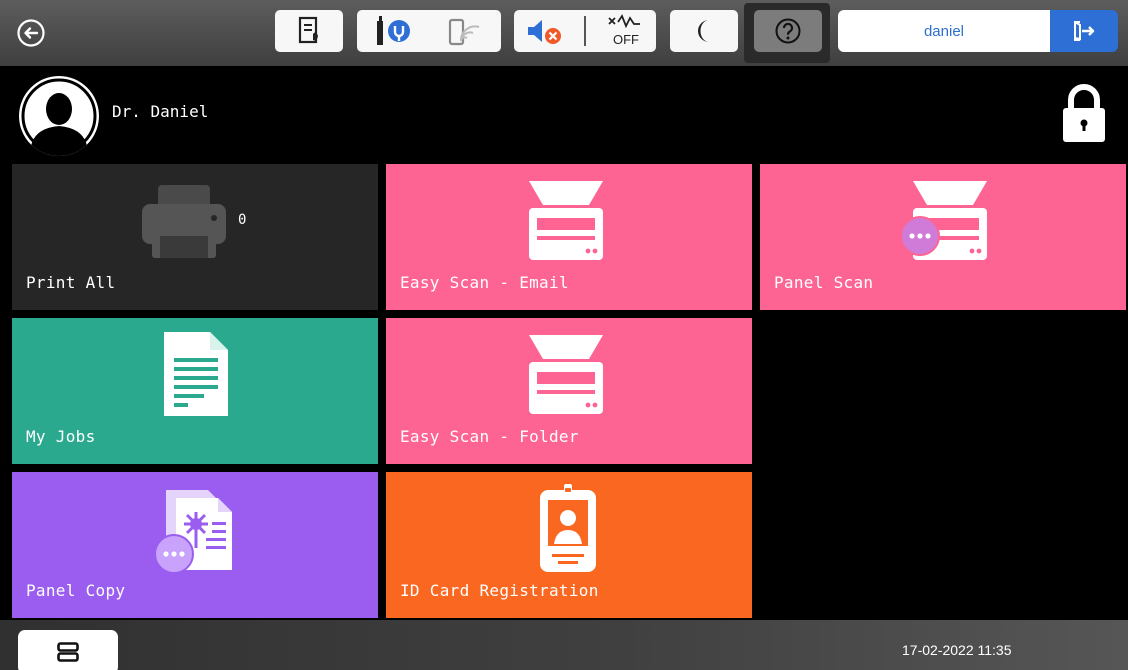 The height and width of the screenshot is (670, 1128). Describe the element at coordinates (564, 114) in the screenshot. I see `user-header: Dr. Daniel` at that location.